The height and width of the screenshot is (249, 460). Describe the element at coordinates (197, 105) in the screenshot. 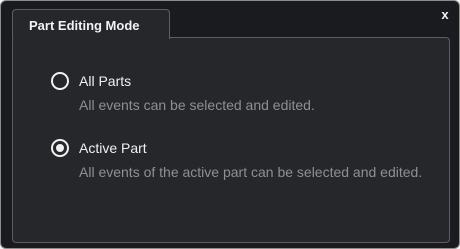

I see `option-description: All events can be selected and edited.` at that location.